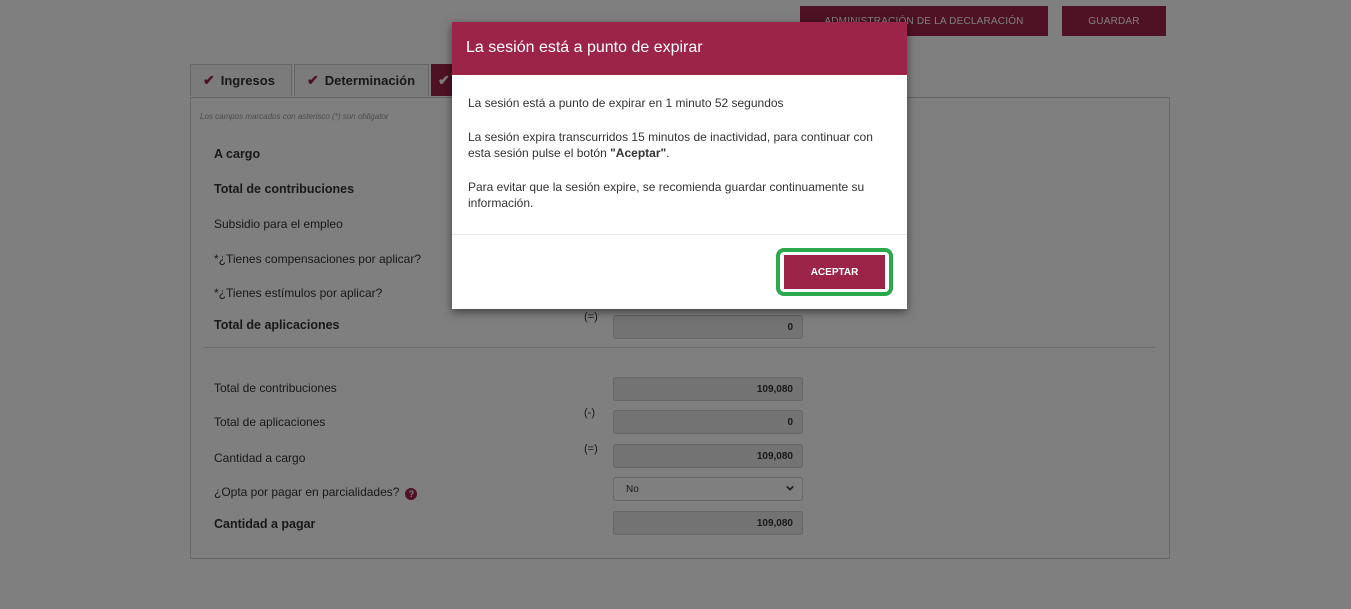 The width and height of the screenshot is (1351, 609). Describe the element at coordinates (679, 272) in the screenshot. I see `dialog-footer: ACEPTAR` at that location.